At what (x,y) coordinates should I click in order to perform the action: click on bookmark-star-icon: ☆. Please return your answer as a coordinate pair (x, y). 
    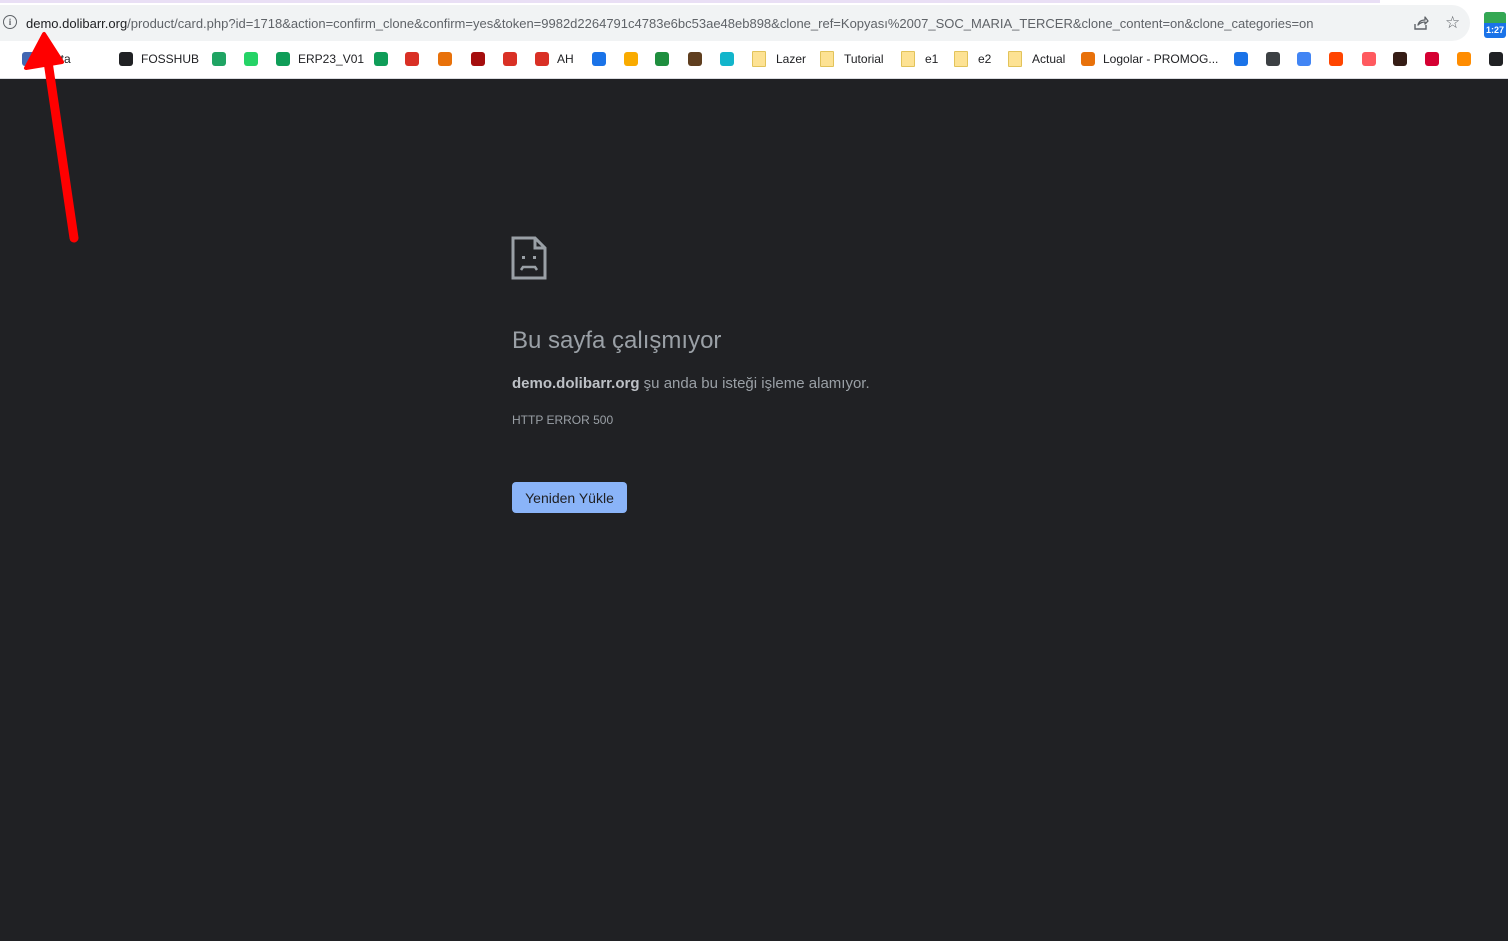
    Looking at the image, I should click on (1452, 23).